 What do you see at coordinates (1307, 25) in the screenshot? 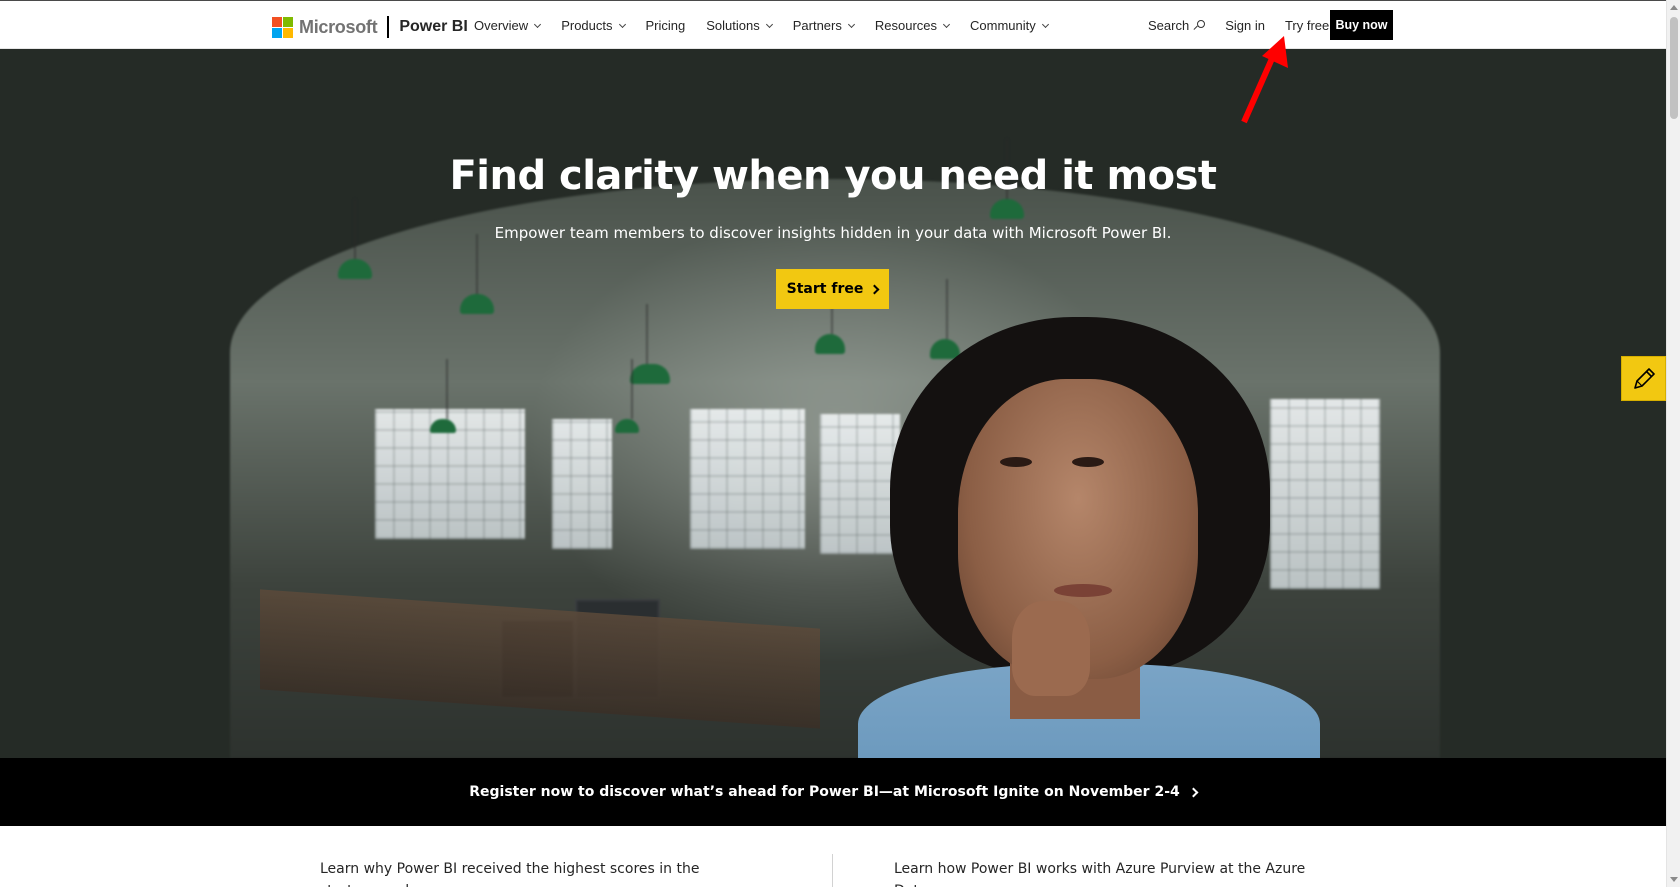
I see `try-free-link: Try free` at bounding box center [1307, 25].